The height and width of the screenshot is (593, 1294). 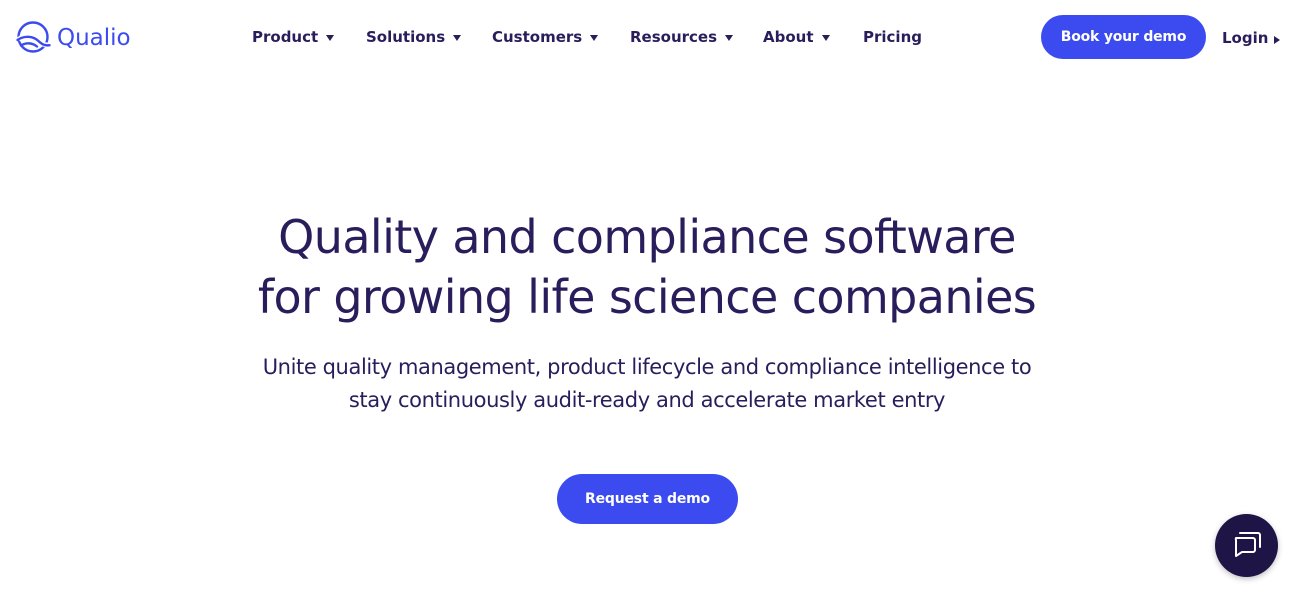 I want to click on nav-item-customers: Customers, so click(x=545, y=37).